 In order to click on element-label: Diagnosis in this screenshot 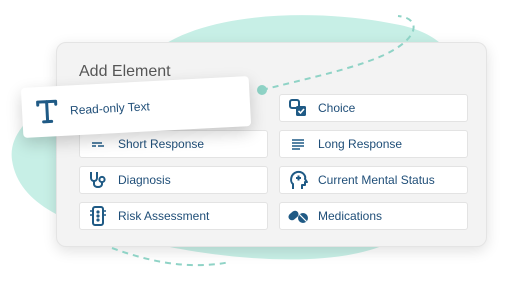, I will do `click(144, 180)`.